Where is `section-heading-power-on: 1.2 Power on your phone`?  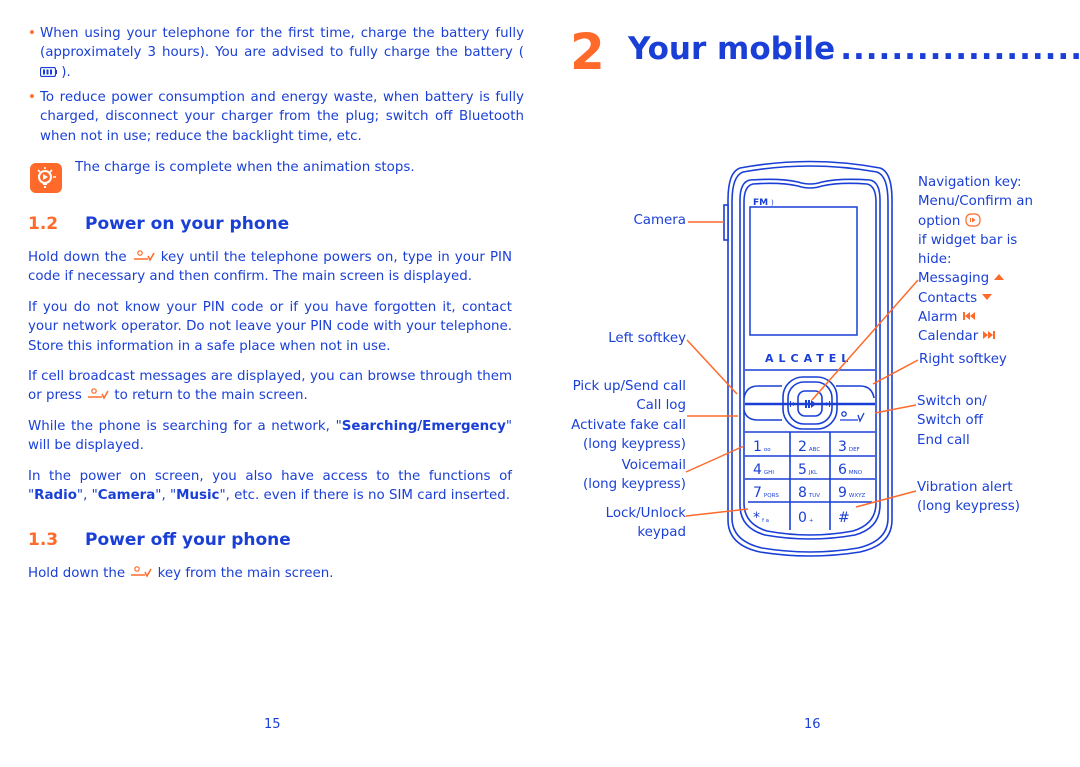
section-heading-power-on: 1.2 Power on your phone is located at coordinates (158, 224).